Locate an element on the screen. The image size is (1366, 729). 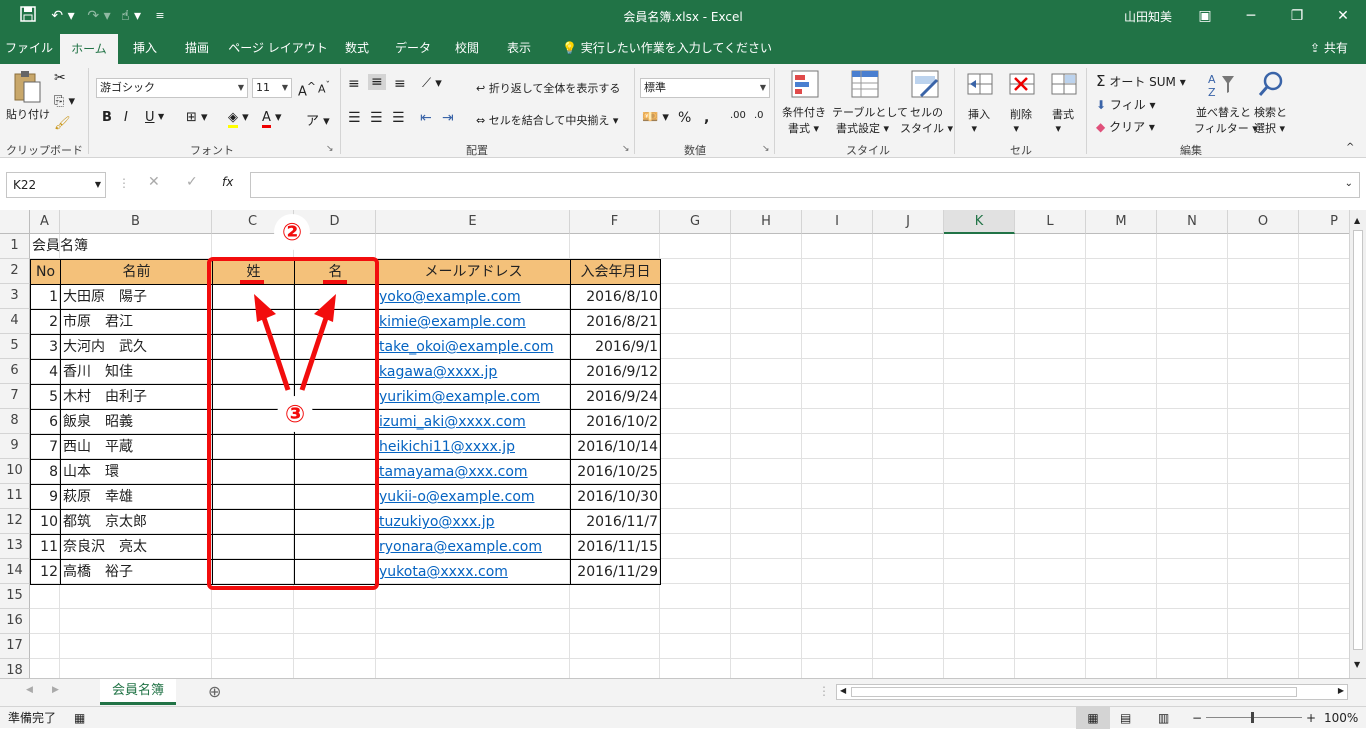
delete-cells-icon is located at coordinates (1022, 85).